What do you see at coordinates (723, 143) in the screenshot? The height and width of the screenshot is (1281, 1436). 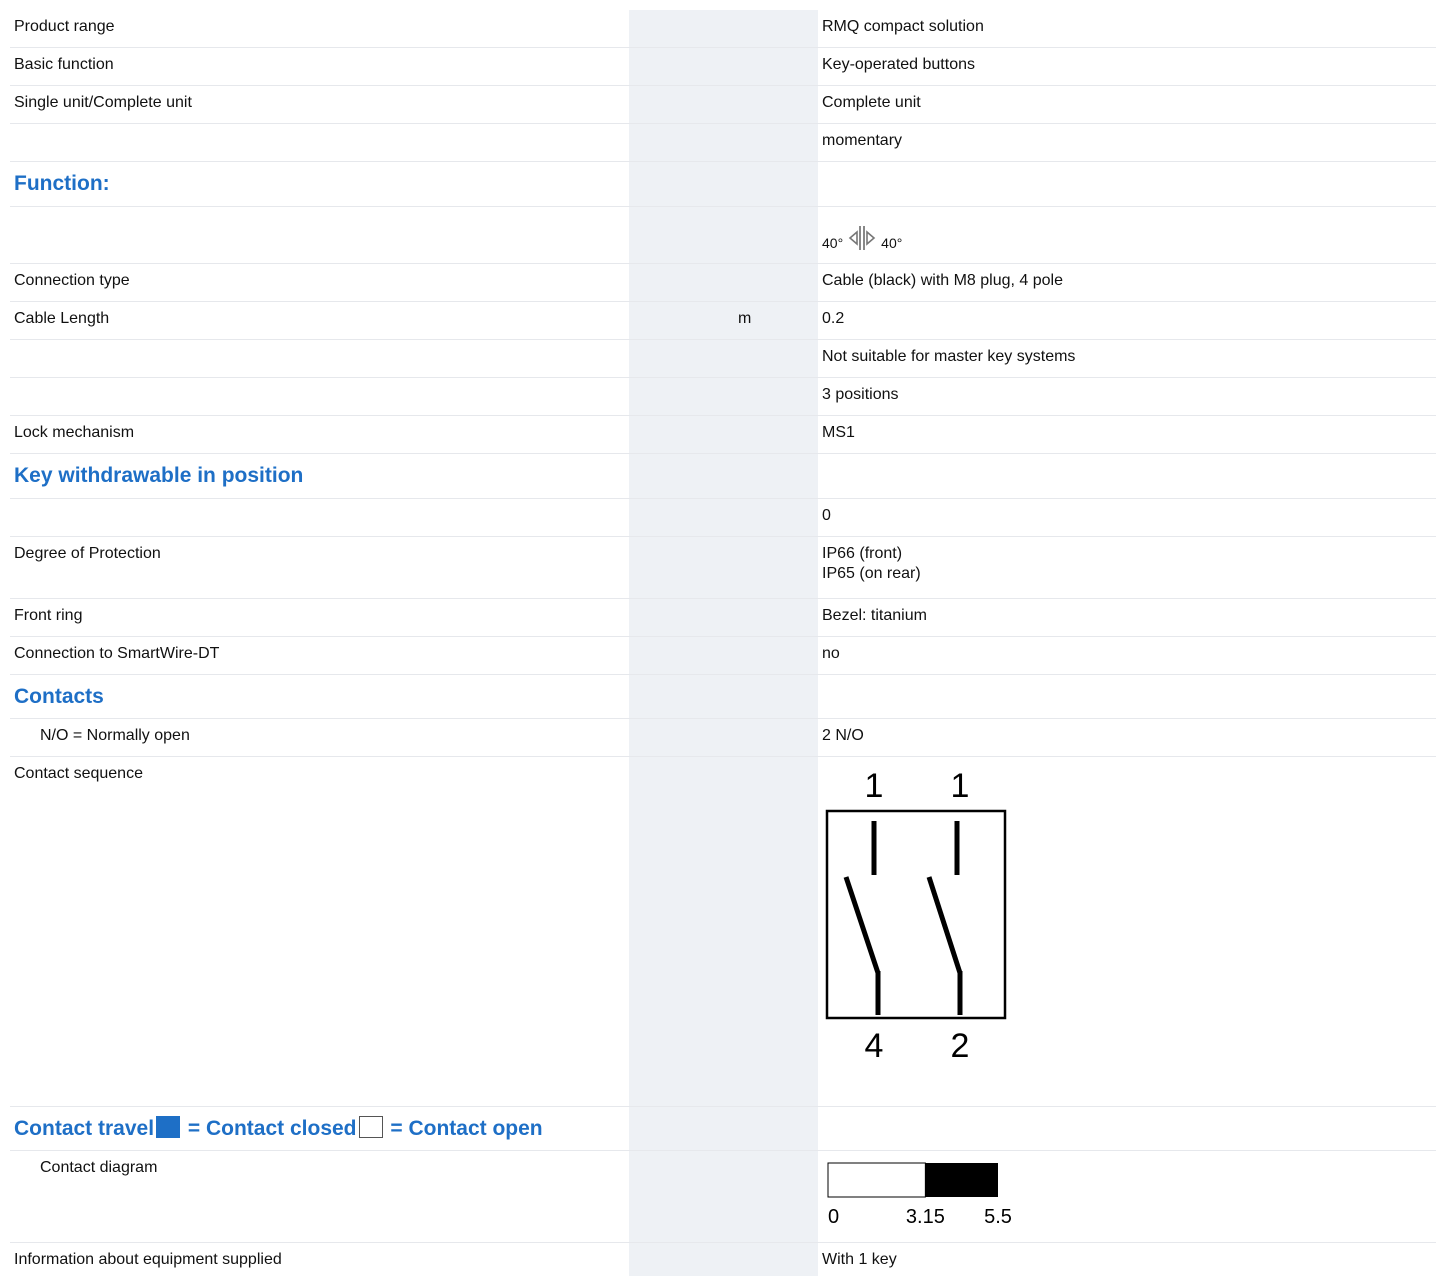 I see `spec-row: momentary` at bounding box center [723, 143].